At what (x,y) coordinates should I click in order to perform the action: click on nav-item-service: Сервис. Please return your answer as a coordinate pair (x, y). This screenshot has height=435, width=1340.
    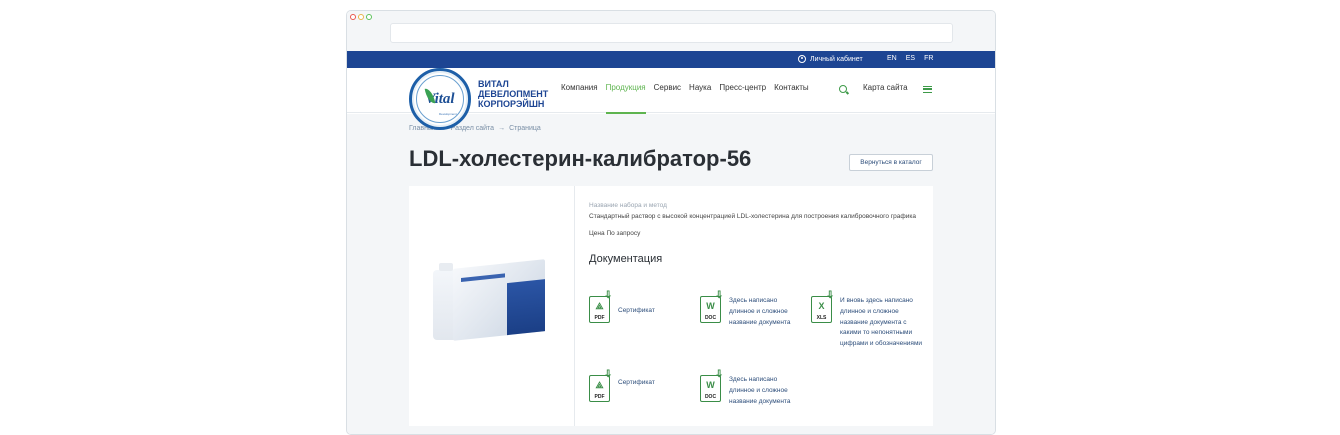
    Looking at the image, I should click on (667, 87).